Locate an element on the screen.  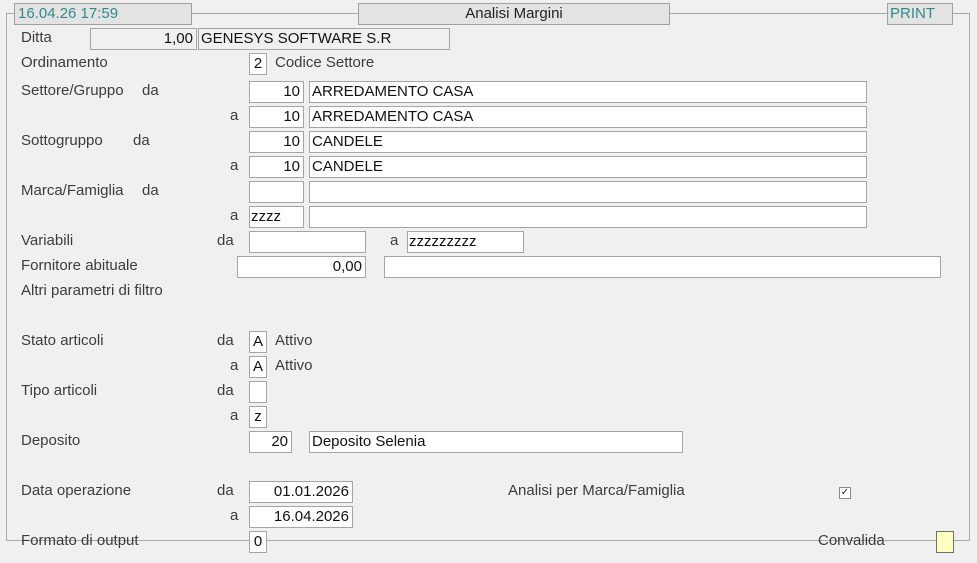
deposito-desc: Deposito Selenia is located at coordinates (496, 442).